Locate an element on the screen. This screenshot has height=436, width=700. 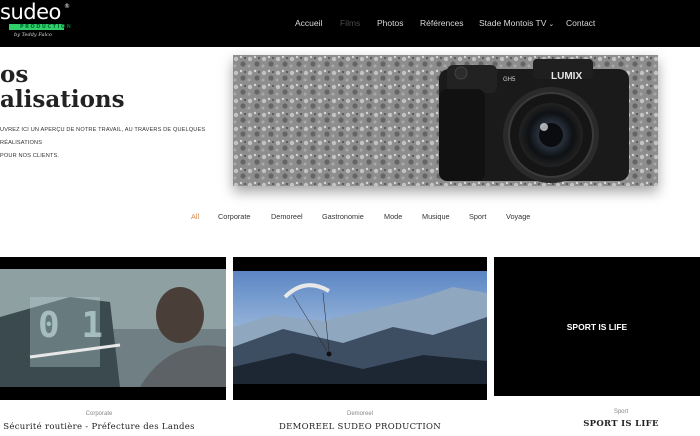
page-title: os alisations is located at coordinates (62, 87).